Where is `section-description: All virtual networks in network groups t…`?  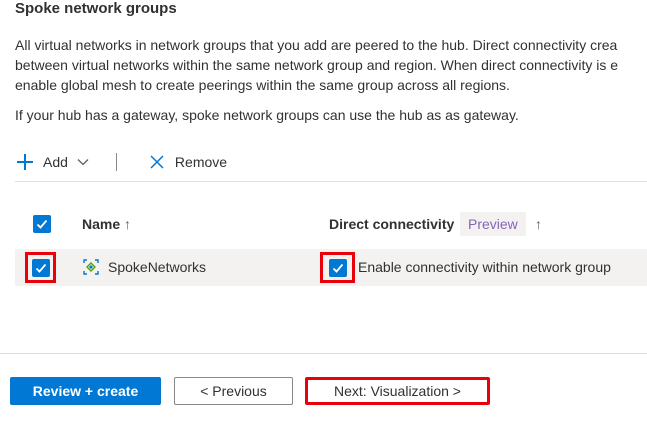 section-description: All virtual networks in network groups t… is located at coordinates (331, 65).